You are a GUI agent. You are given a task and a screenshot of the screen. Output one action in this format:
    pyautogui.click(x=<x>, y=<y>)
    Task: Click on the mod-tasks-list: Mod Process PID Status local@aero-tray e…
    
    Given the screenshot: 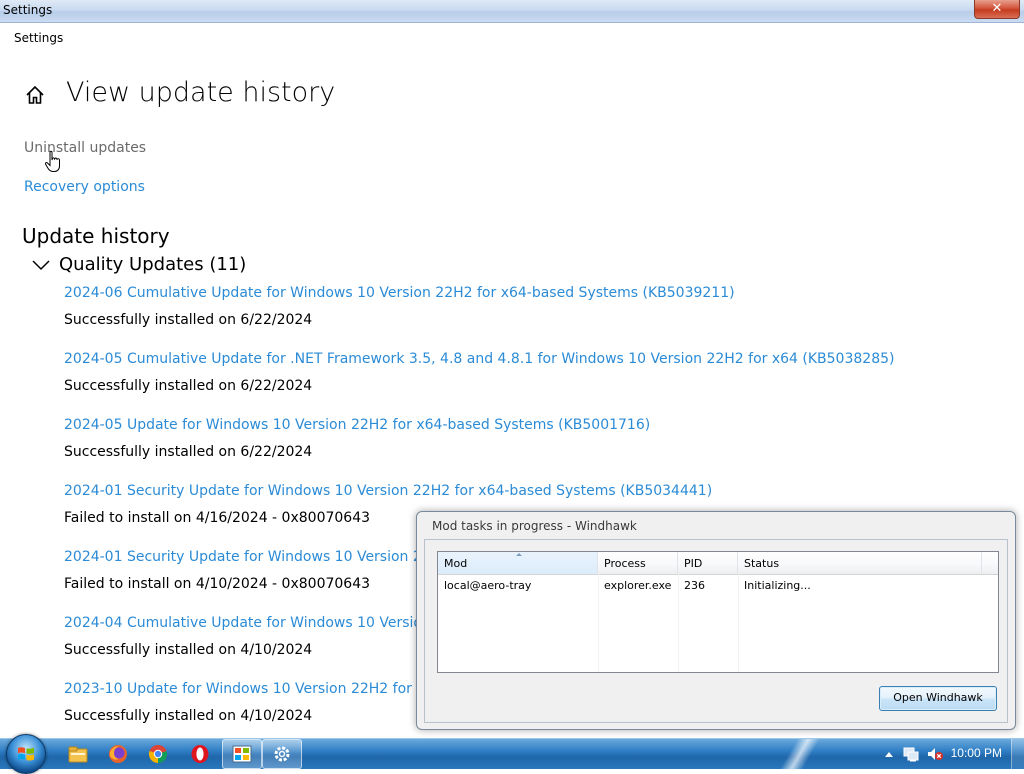 What is the action you would take?
    pyautogui.click(x=718, y=612)
    